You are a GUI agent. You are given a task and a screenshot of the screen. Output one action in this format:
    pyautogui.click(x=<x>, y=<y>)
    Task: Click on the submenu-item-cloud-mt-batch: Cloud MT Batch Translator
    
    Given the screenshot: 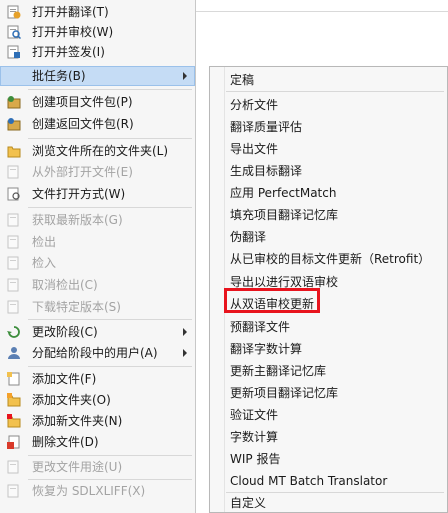 What is the action you would take?
    pyautogui.click(x=328, y=481)
    